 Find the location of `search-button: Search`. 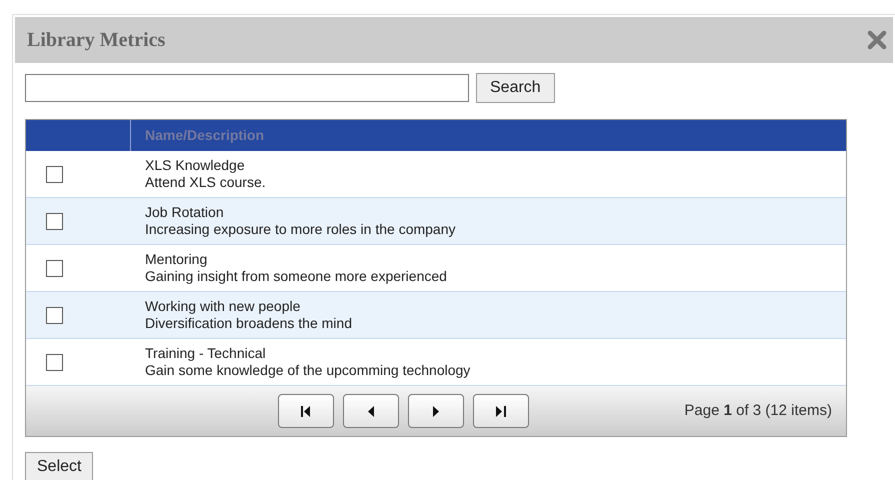

search-button: Search is located at coordinates (515, 88).